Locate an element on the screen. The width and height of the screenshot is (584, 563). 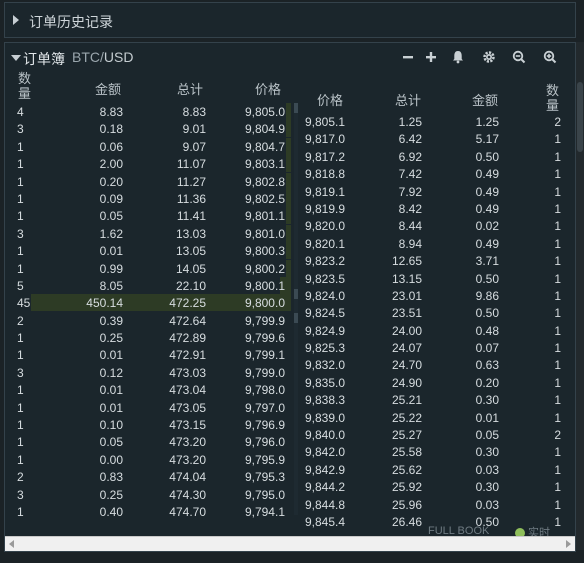
ask-price: 9,819.9 is located at coordinates (325, 208).